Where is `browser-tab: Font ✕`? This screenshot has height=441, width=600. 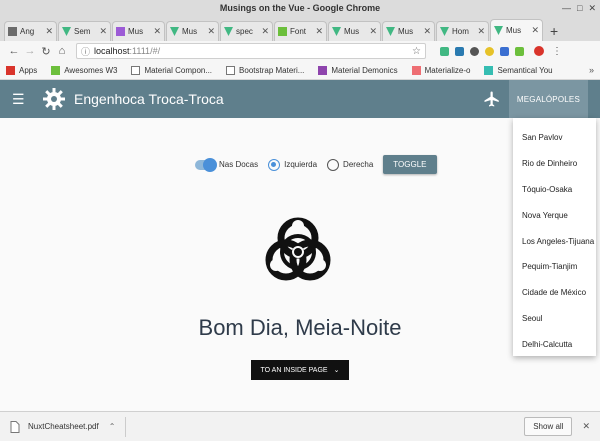 browser-tab: Font ✕ is located at coordinates (300, 31).